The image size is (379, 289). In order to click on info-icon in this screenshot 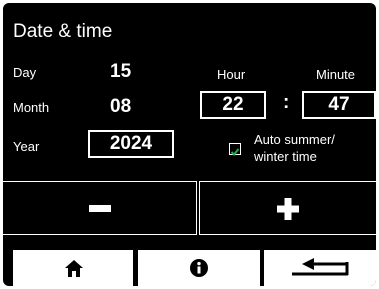, I will do `click(199, 268)`.